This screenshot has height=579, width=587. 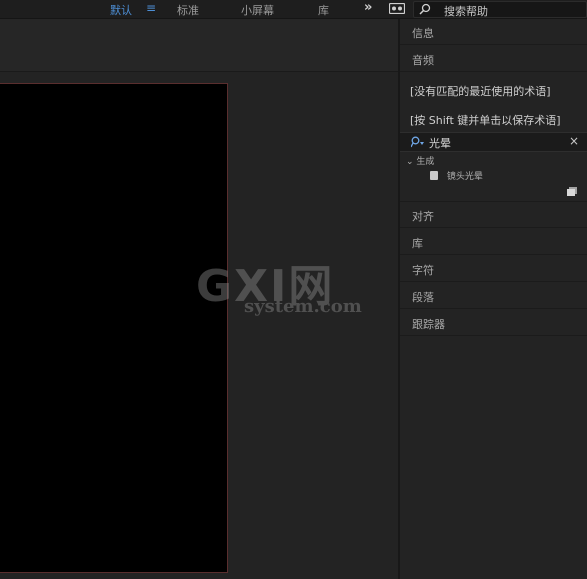 I want to click on workspace-tab-small-screen: 小屏幕, so click(x=257, y=10).